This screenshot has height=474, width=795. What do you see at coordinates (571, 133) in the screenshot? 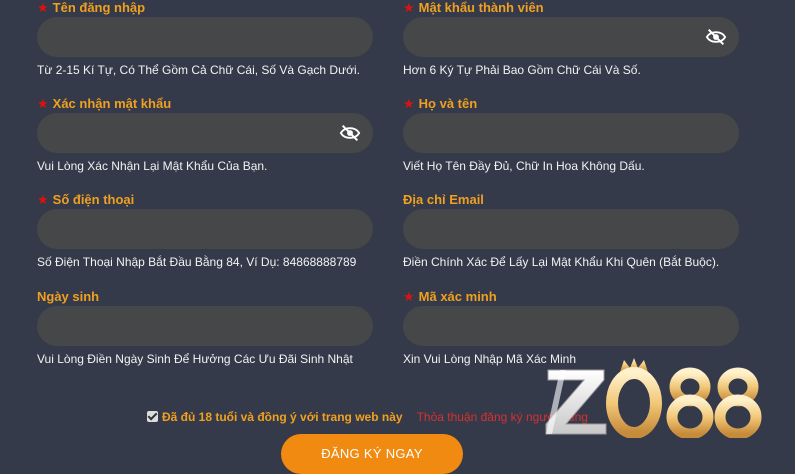
I see `fullname-input` at bounding box center [571, 133].